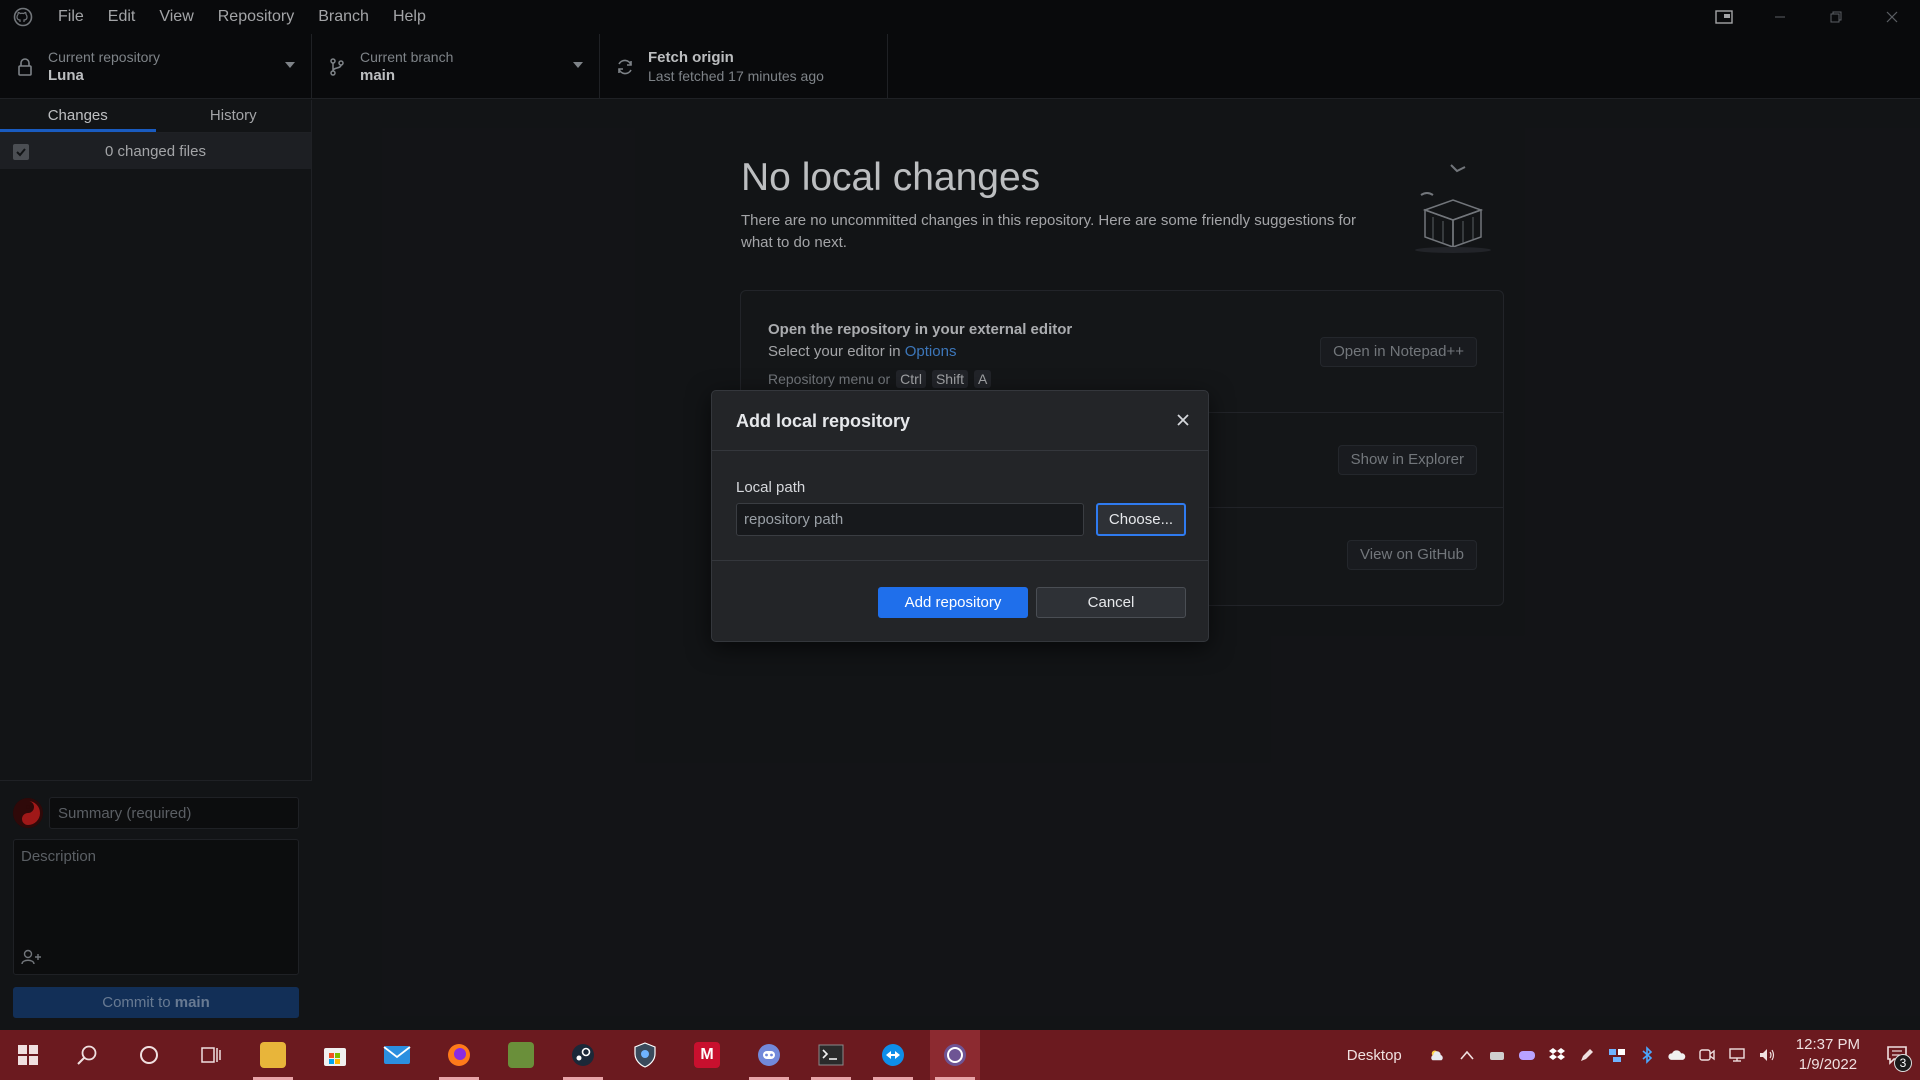  I want to click on clock-date: 1/9/2022, so click(1828, 1064).